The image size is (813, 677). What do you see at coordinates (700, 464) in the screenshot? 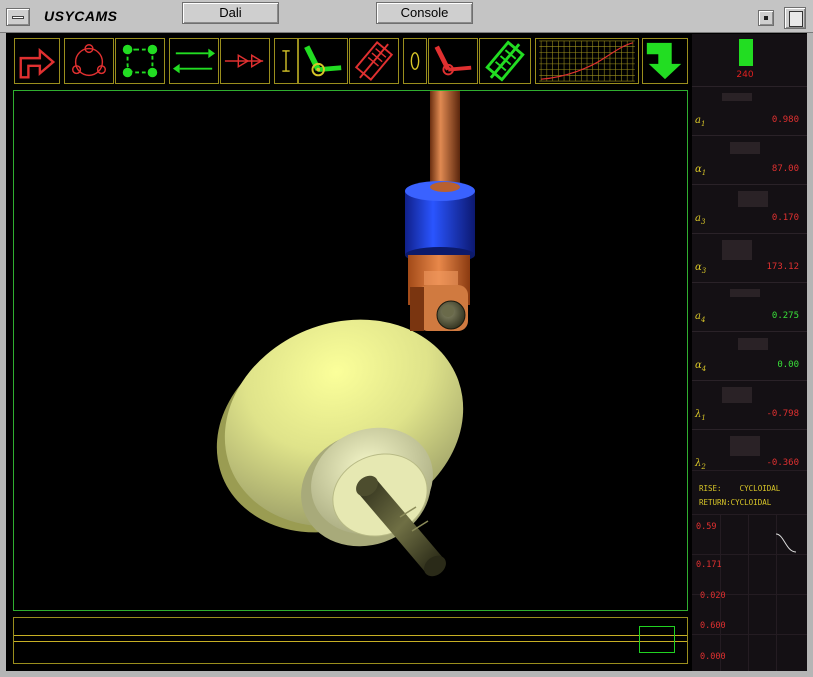
I see `parameter-label: λ2` at bounding box center [700, 464].